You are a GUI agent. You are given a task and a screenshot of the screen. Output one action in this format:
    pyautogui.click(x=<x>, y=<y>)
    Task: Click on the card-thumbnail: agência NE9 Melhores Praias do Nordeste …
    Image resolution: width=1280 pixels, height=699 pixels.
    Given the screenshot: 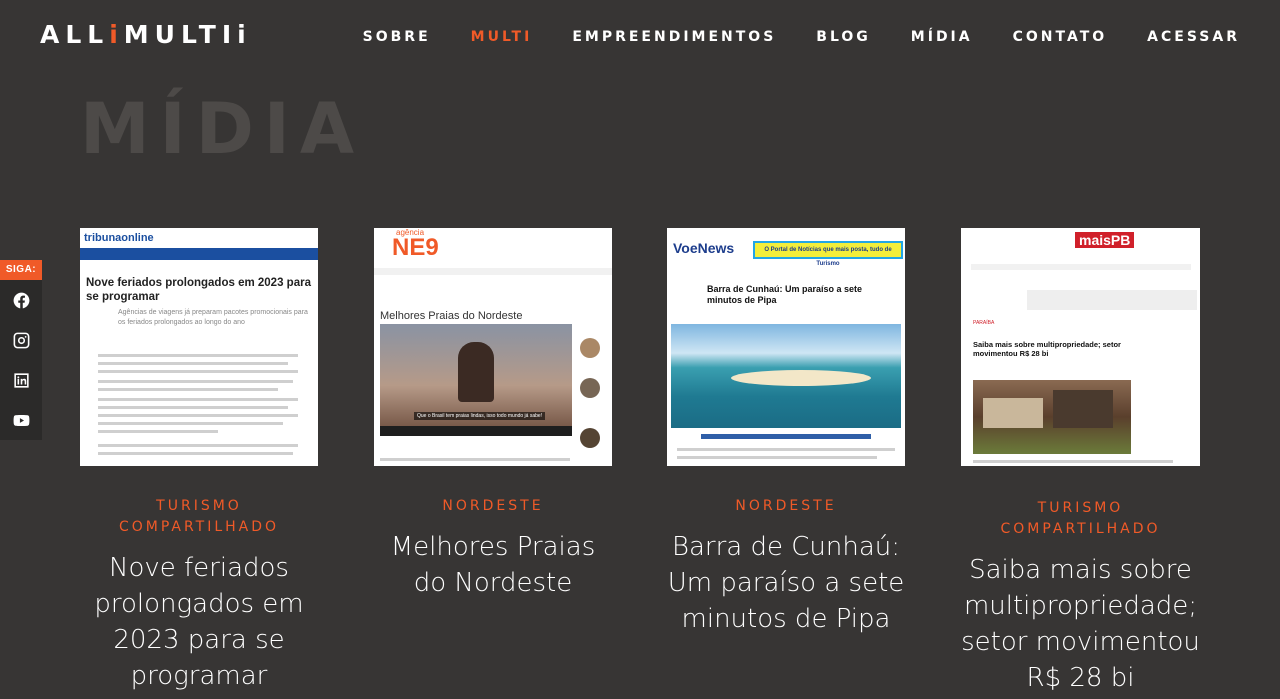 What is the action you would take?
    pyautogui.click(x=493, y=347)
    